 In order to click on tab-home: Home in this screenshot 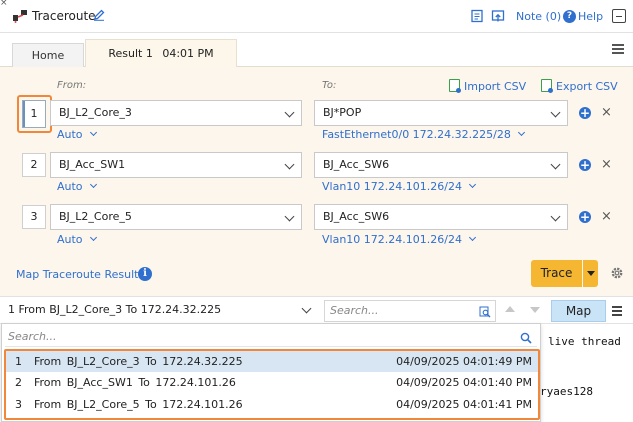, I will do `click(48, 55)`.